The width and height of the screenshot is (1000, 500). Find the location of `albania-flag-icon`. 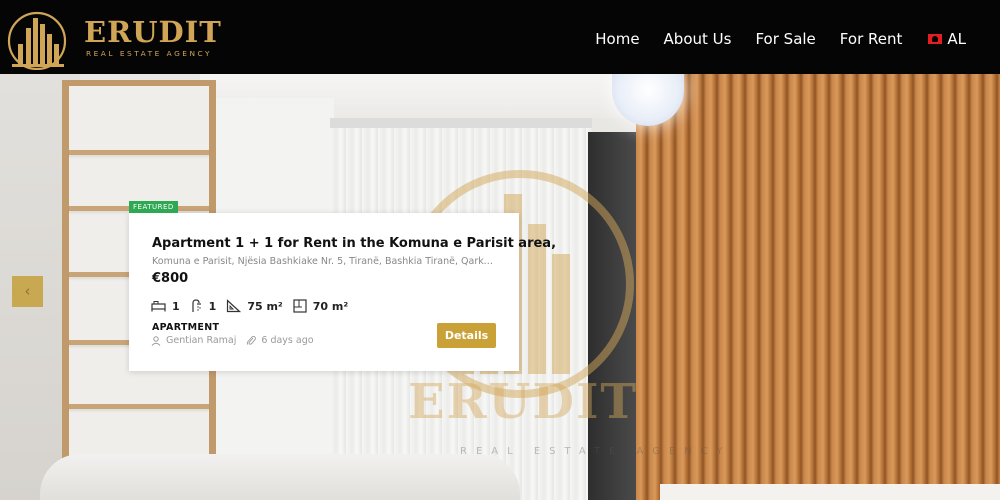

albania-flag-icon is located at coordinates (935, 39).